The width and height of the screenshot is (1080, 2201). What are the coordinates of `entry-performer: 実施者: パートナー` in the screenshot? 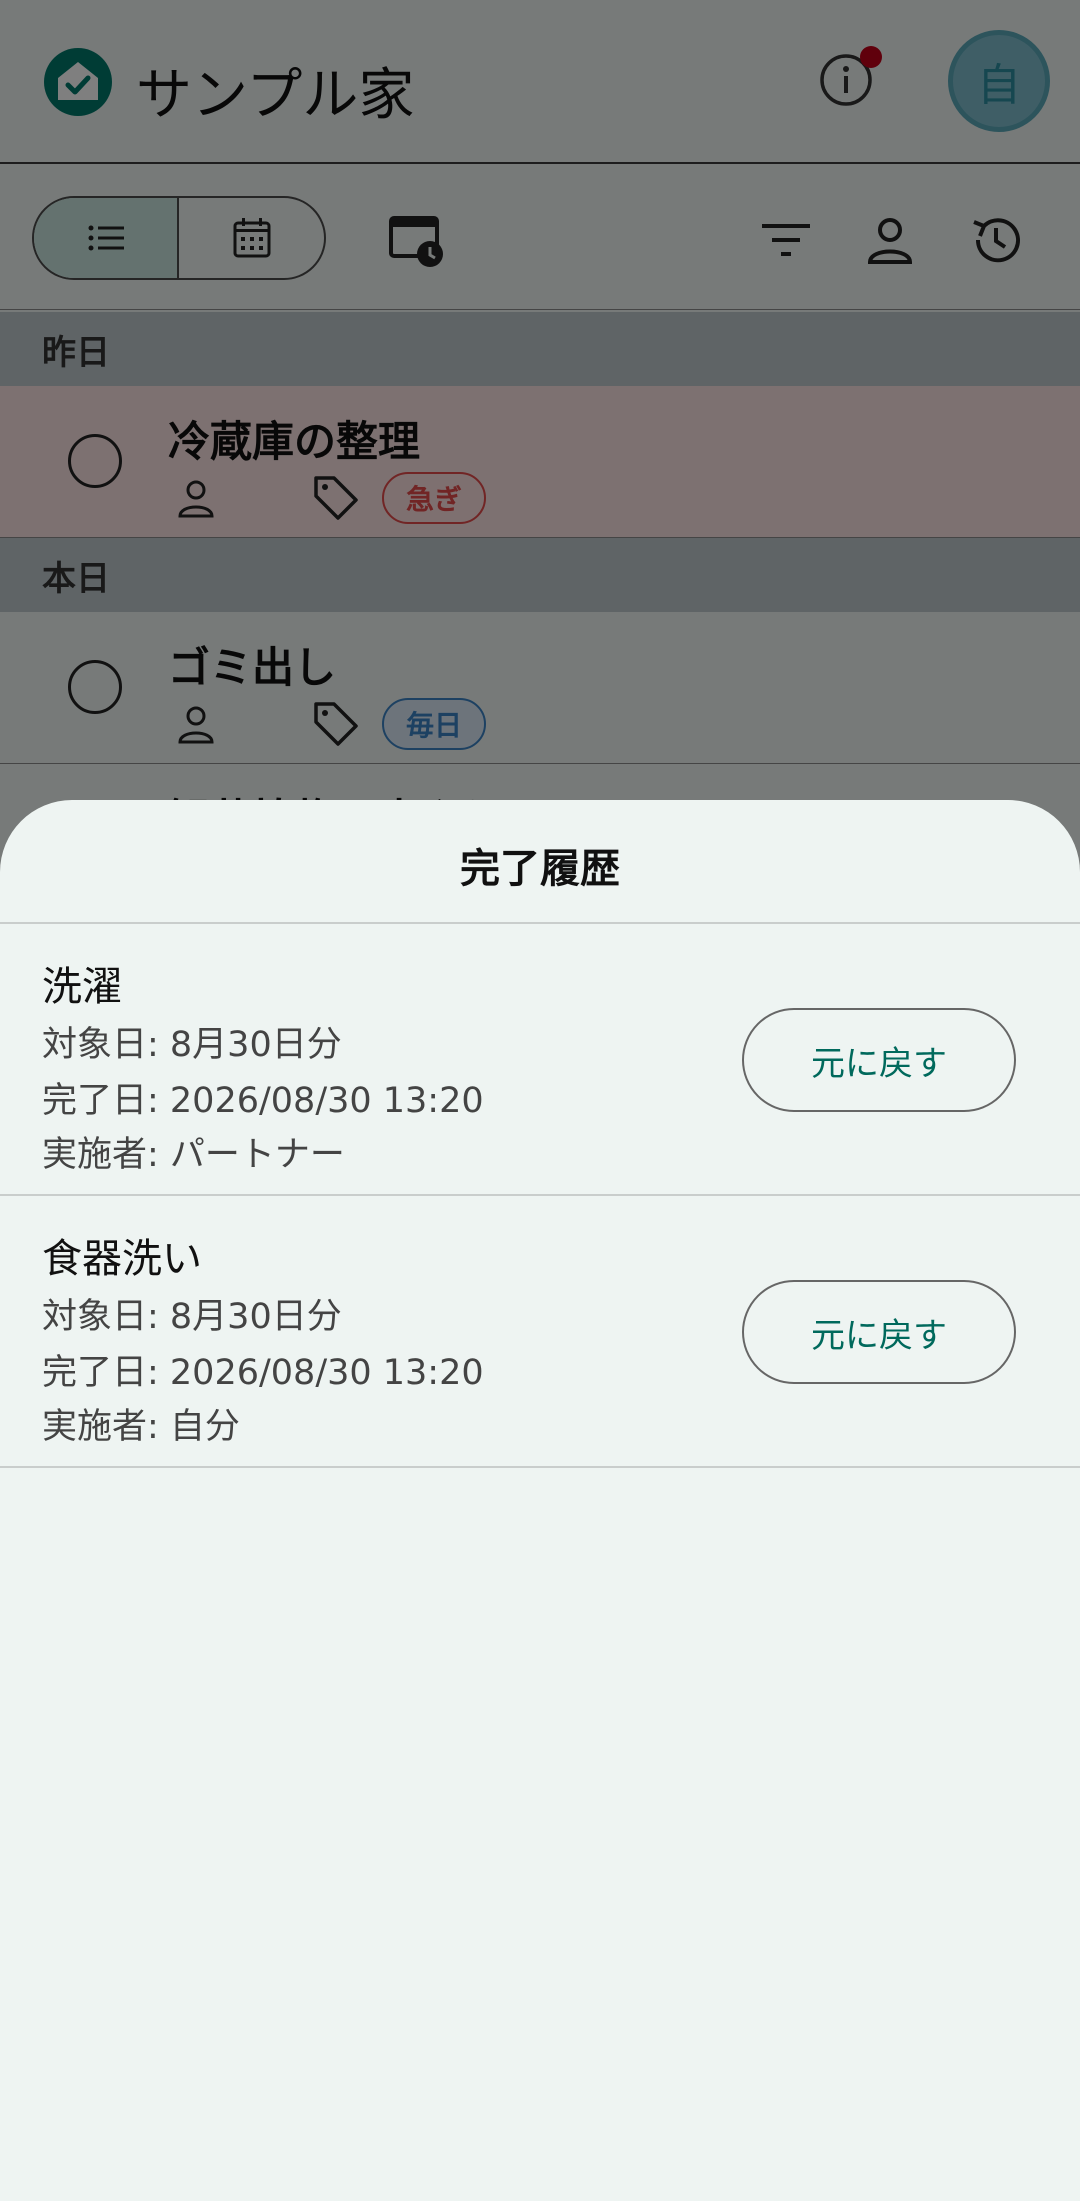 It's located at (193, 1155).